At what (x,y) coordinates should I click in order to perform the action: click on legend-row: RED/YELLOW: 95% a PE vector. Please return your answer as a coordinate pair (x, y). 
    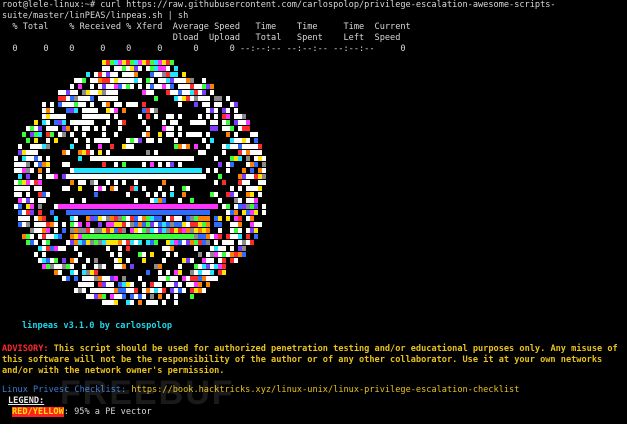
    Looking at the image, I should click on (82, 412).